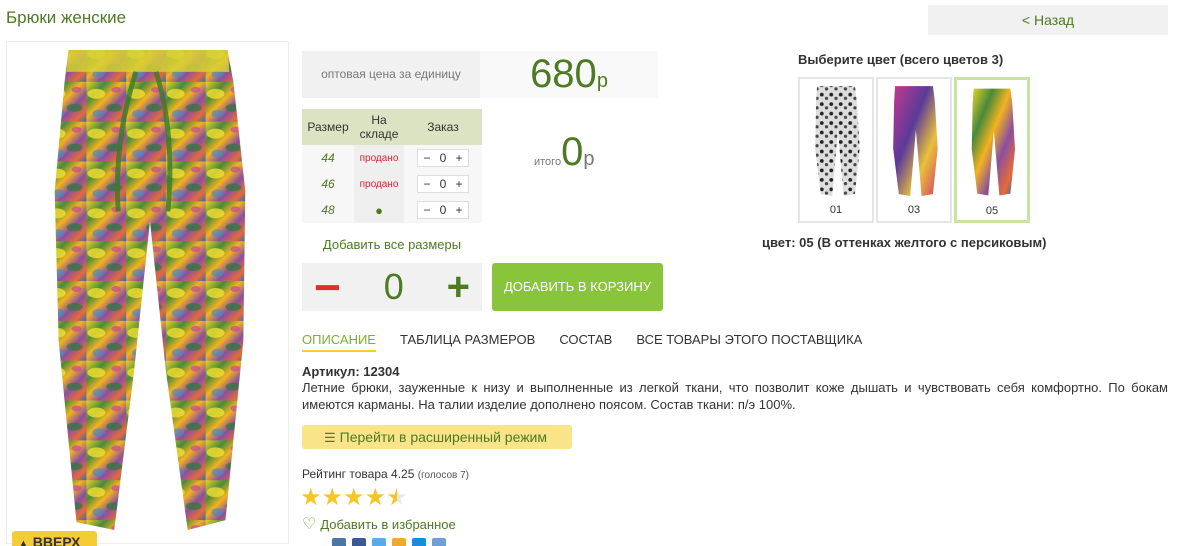 This screenshot has width=1190, height=546. Describe the element at coordinates (351, 371) in the screenshot. I see `article-number: Артикул: 12304` at that location.